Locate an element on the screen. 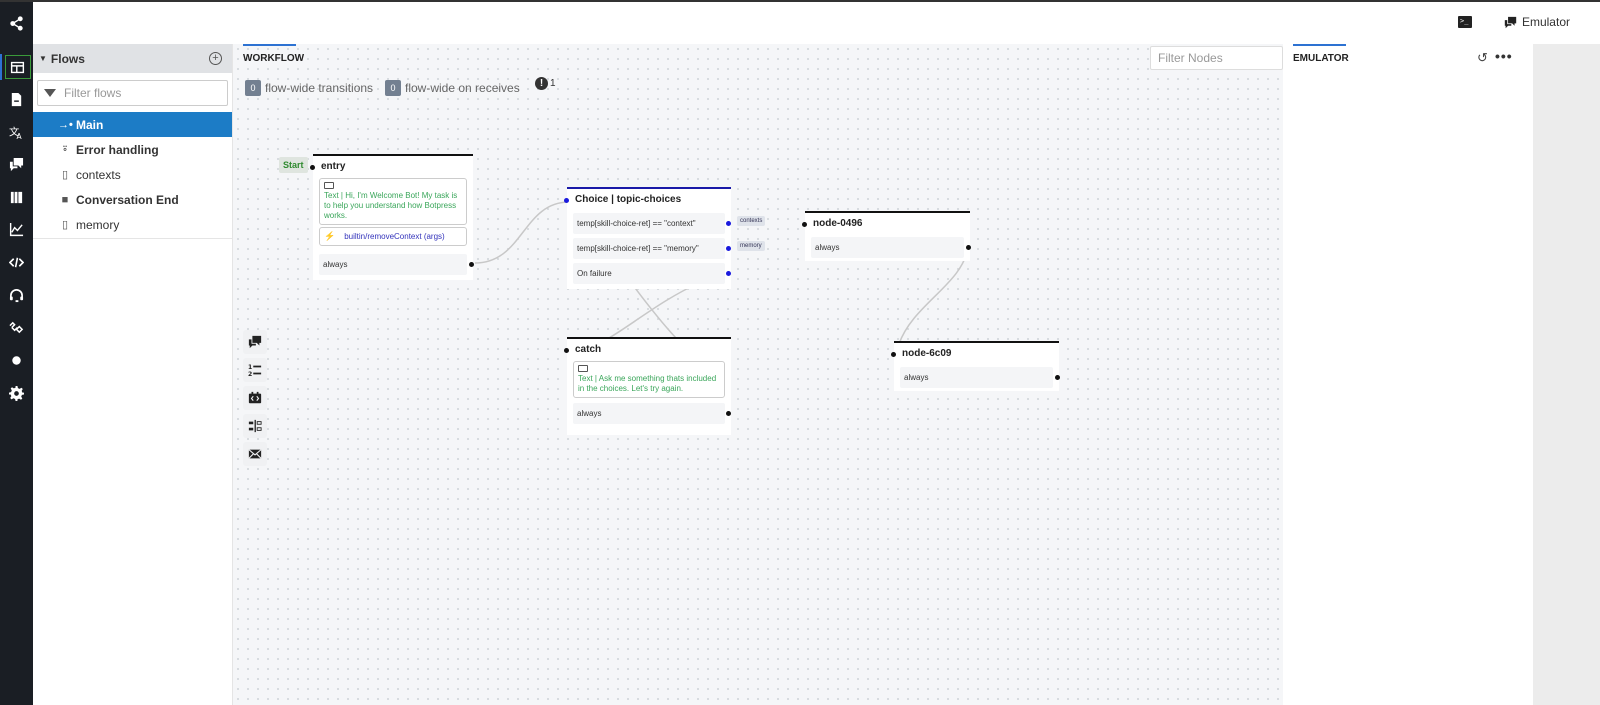  warnings-indicator: ! 1 is located at coordinates (545, 83).